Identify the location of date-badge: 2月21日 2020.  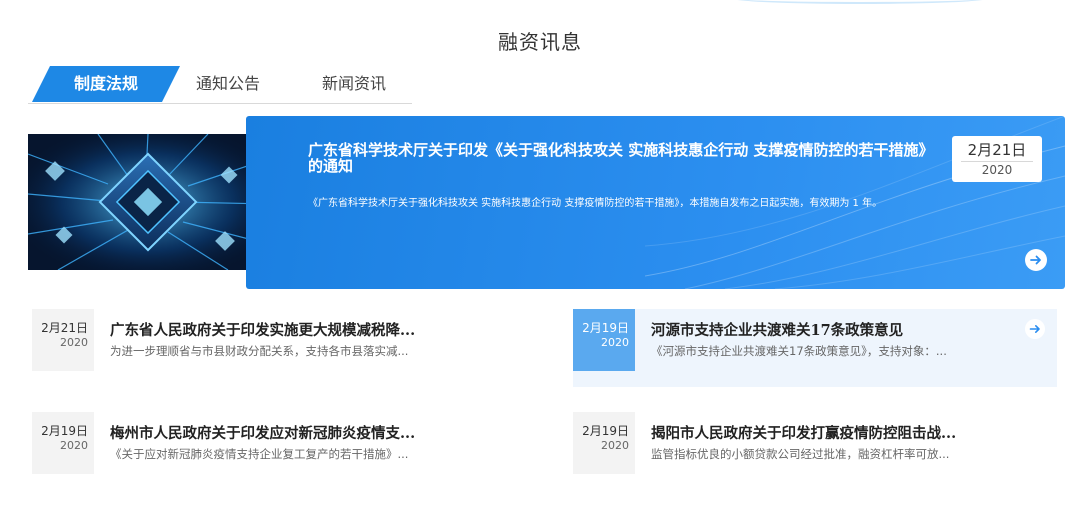
(63, 340).